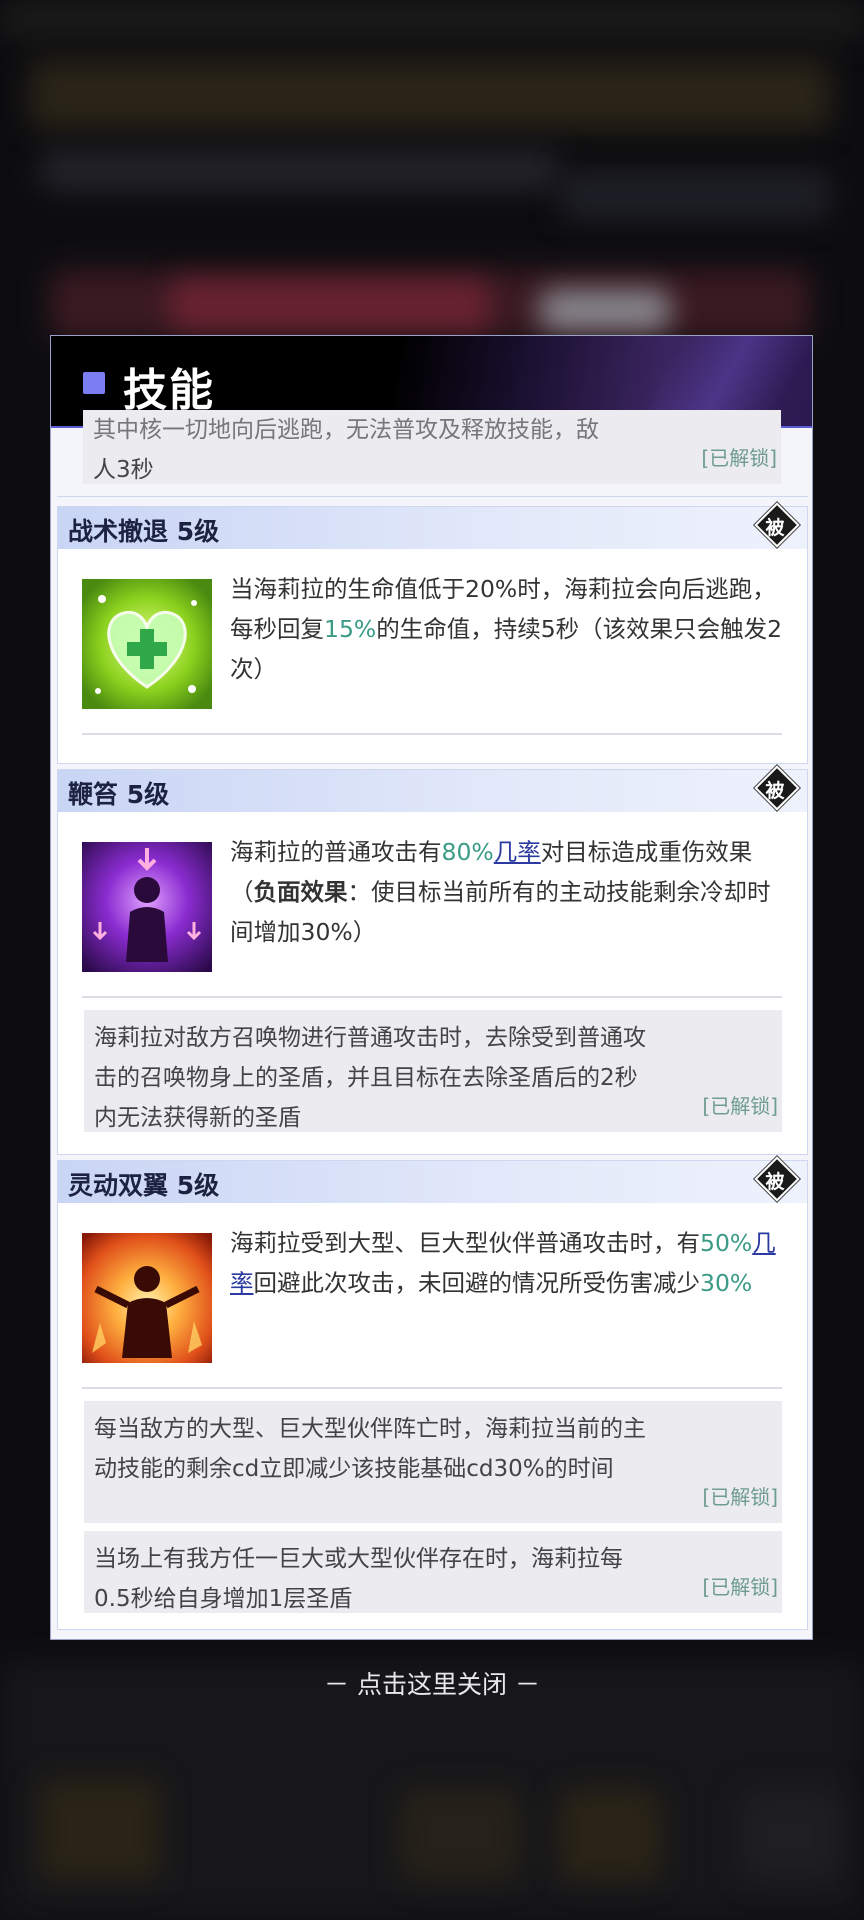 The width and height of the screenshot is (864, 1920). What do you see at coordinates (123, 470) in the screenshot?
I see `clipped-note-line2: 人3秒` at bounding box center [123, 470].